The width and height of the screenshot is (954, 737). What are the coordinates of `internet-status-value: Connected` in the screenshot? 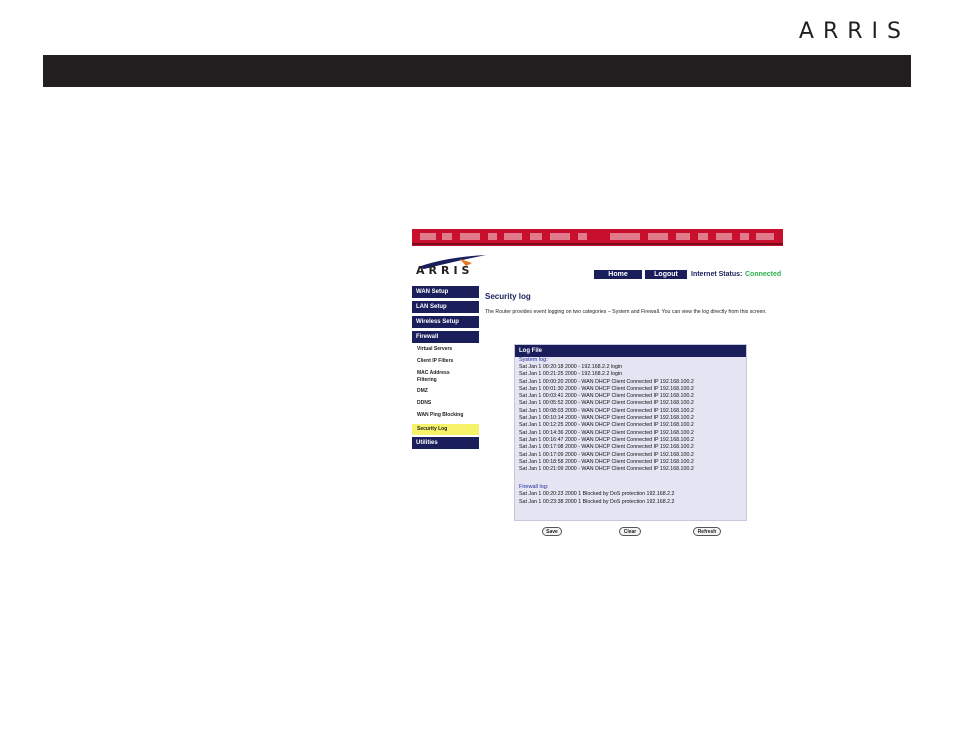 It's located at (763, 274).